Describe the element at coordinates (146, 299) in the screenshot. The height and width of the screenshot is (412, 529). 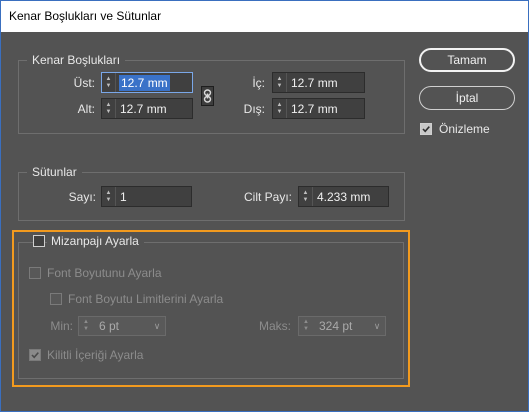
I see `font-size-limits-label: Font Boyutu Limitlerini Ayarla` at that location.